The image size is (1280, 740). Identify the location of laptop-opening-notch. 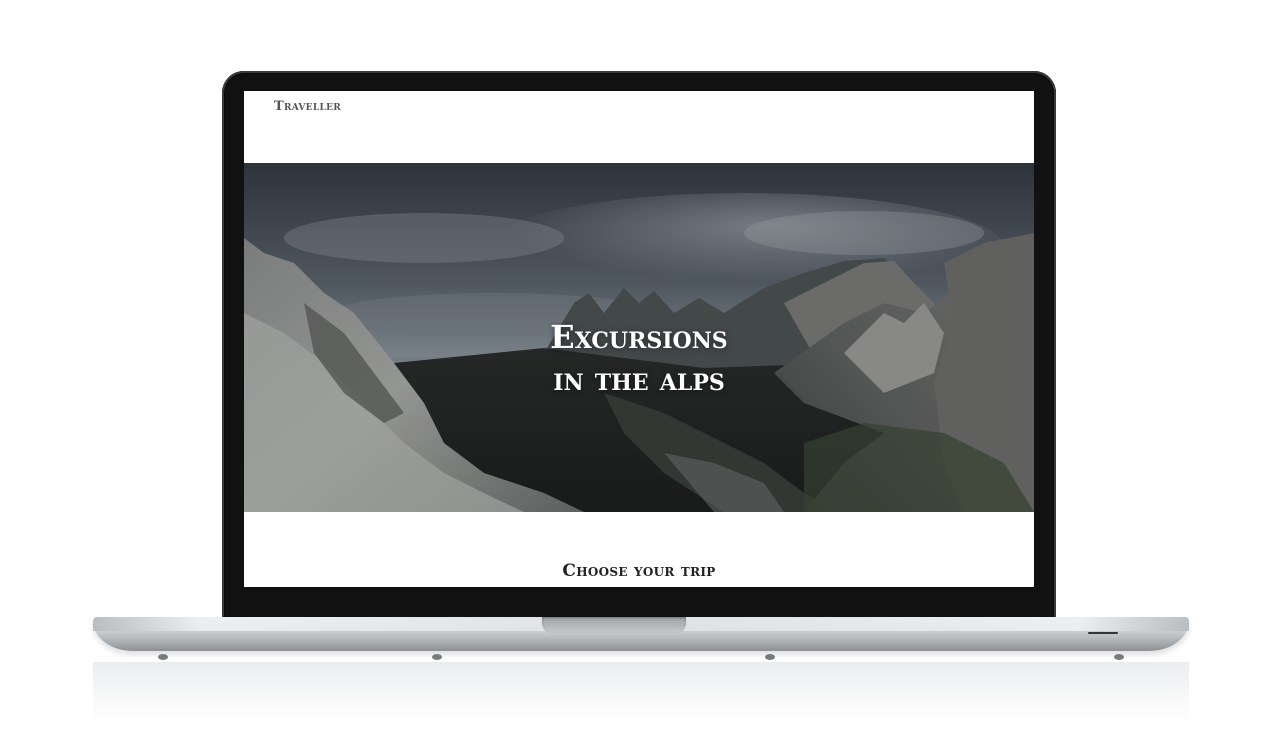
(614, 625).